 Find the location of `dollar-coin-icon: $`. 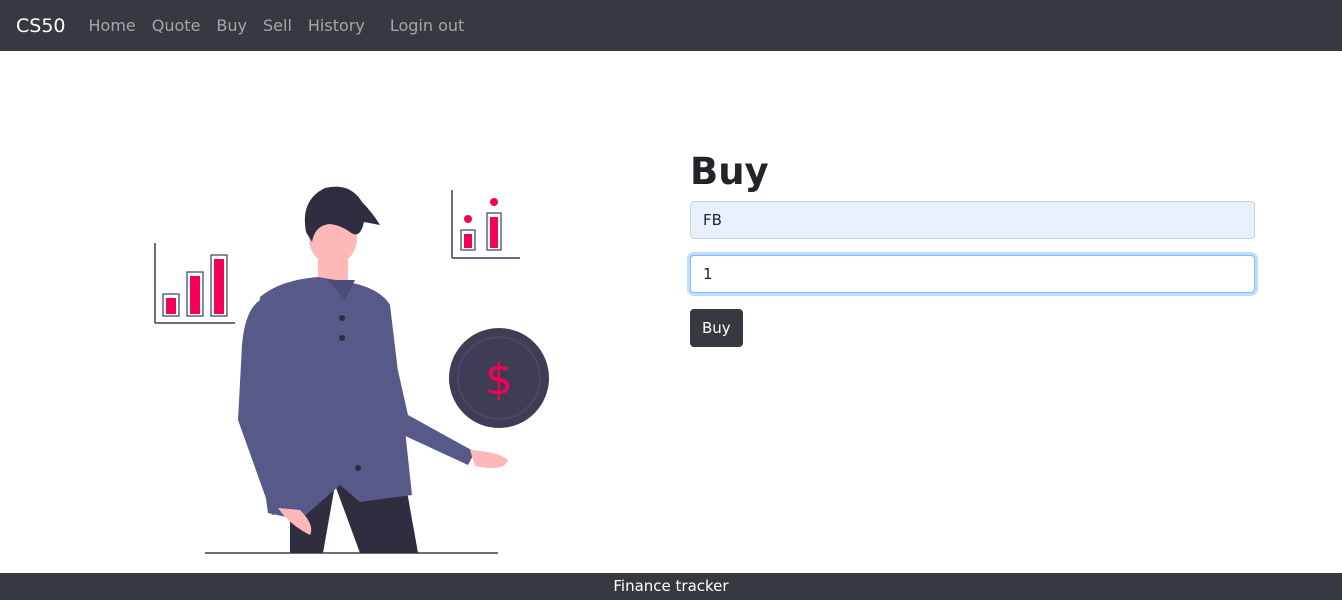

dollar-coin-icon: $ is located at coordinates (499, 378).